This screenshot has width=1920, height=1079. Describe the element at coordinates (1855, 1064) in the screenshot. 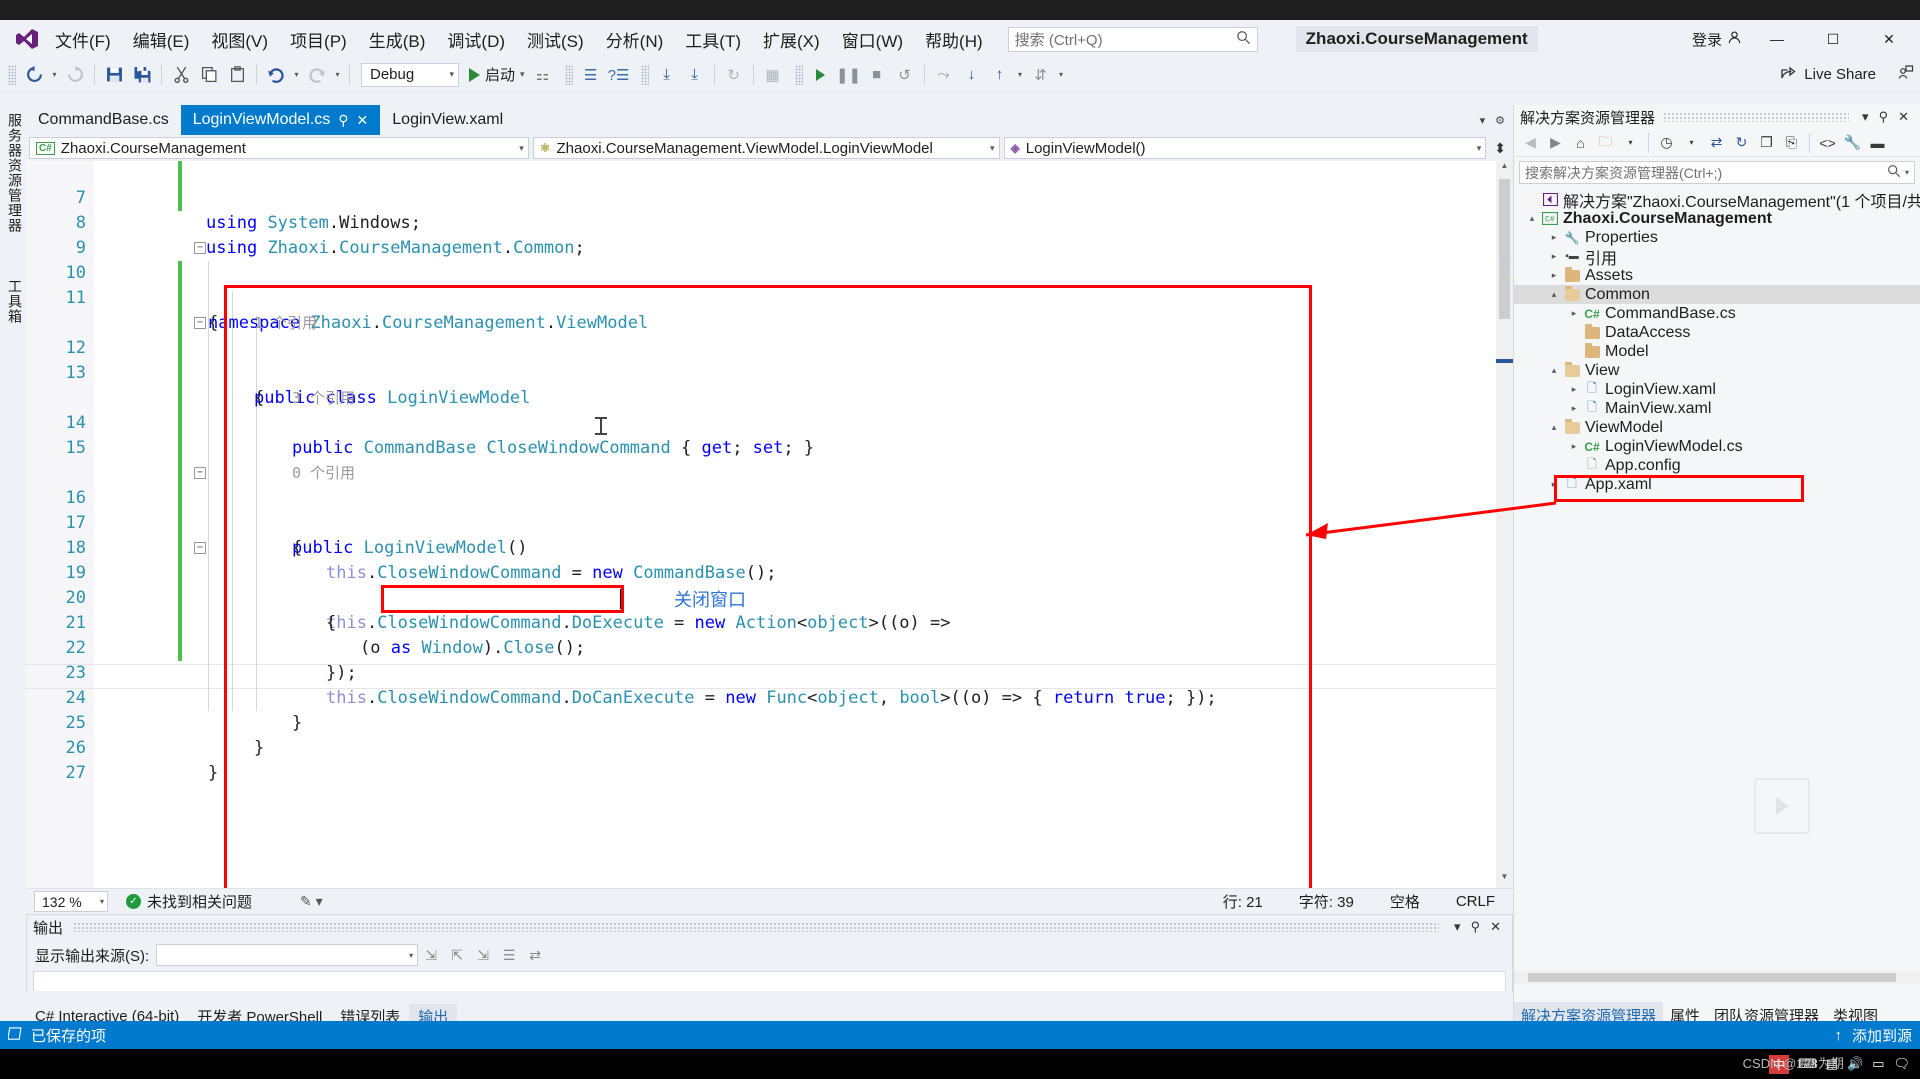

I see `volume-icon: 🔊` at that location.